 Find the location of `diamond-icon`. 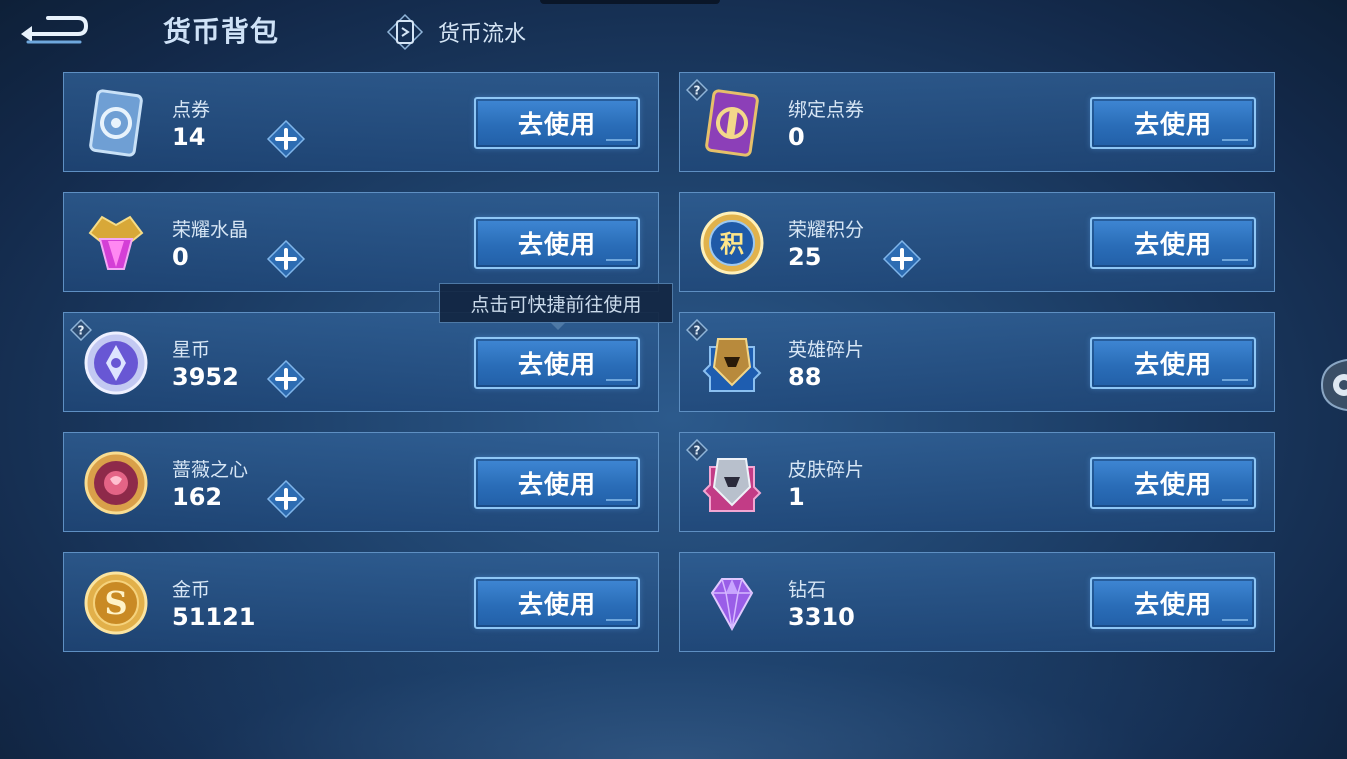

diamond-icon is located at coordinates (732, 603).